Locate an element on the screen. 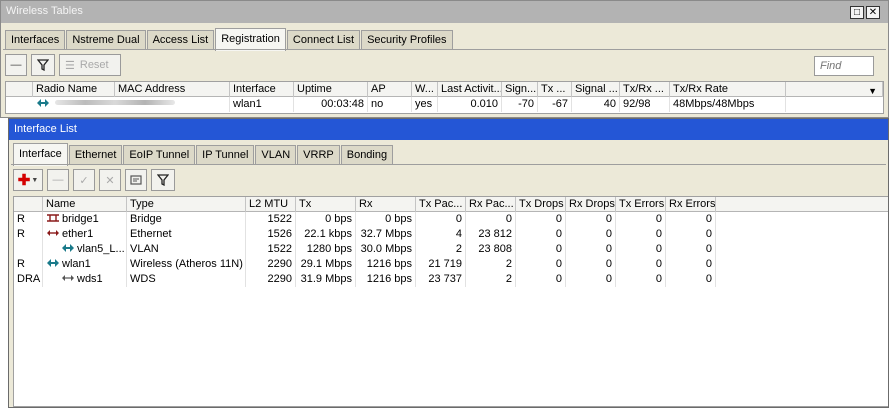 The height and width of the screenshot is (408, 889). col-type: Type is located at coordinates (186, 204).